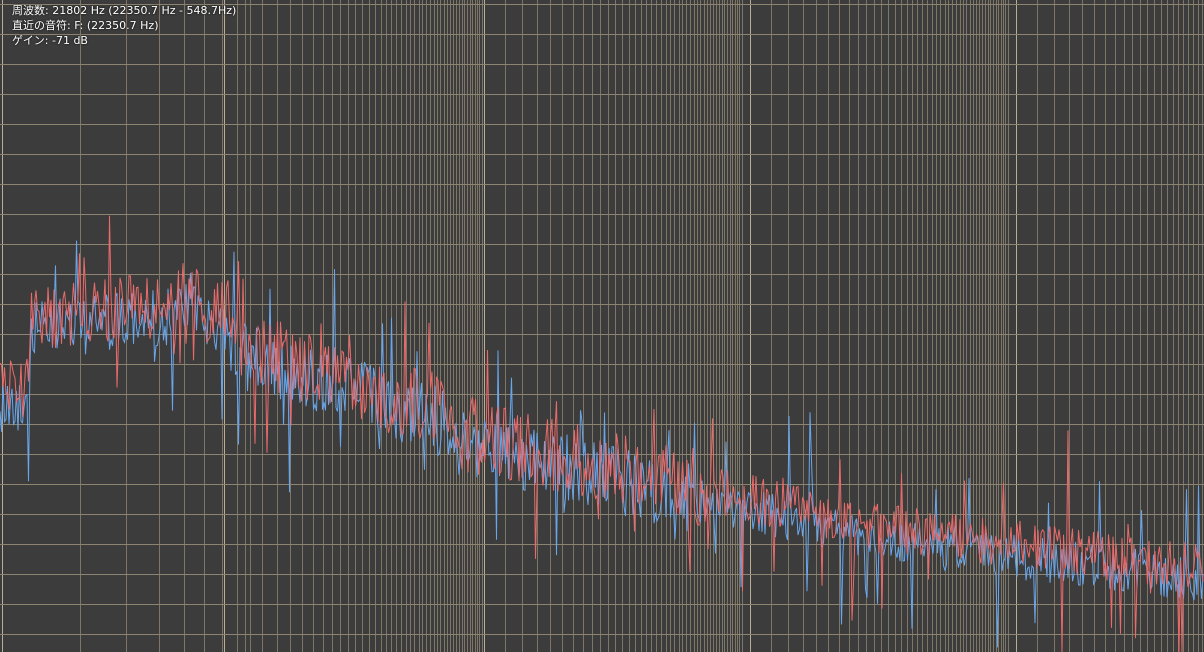  What do you see at coordinates (85, 25) in the screenshot?
I see `nearest-note-readout: 直近の音符: F: (22350.7 Hz)` at bounding box center [85, 25].